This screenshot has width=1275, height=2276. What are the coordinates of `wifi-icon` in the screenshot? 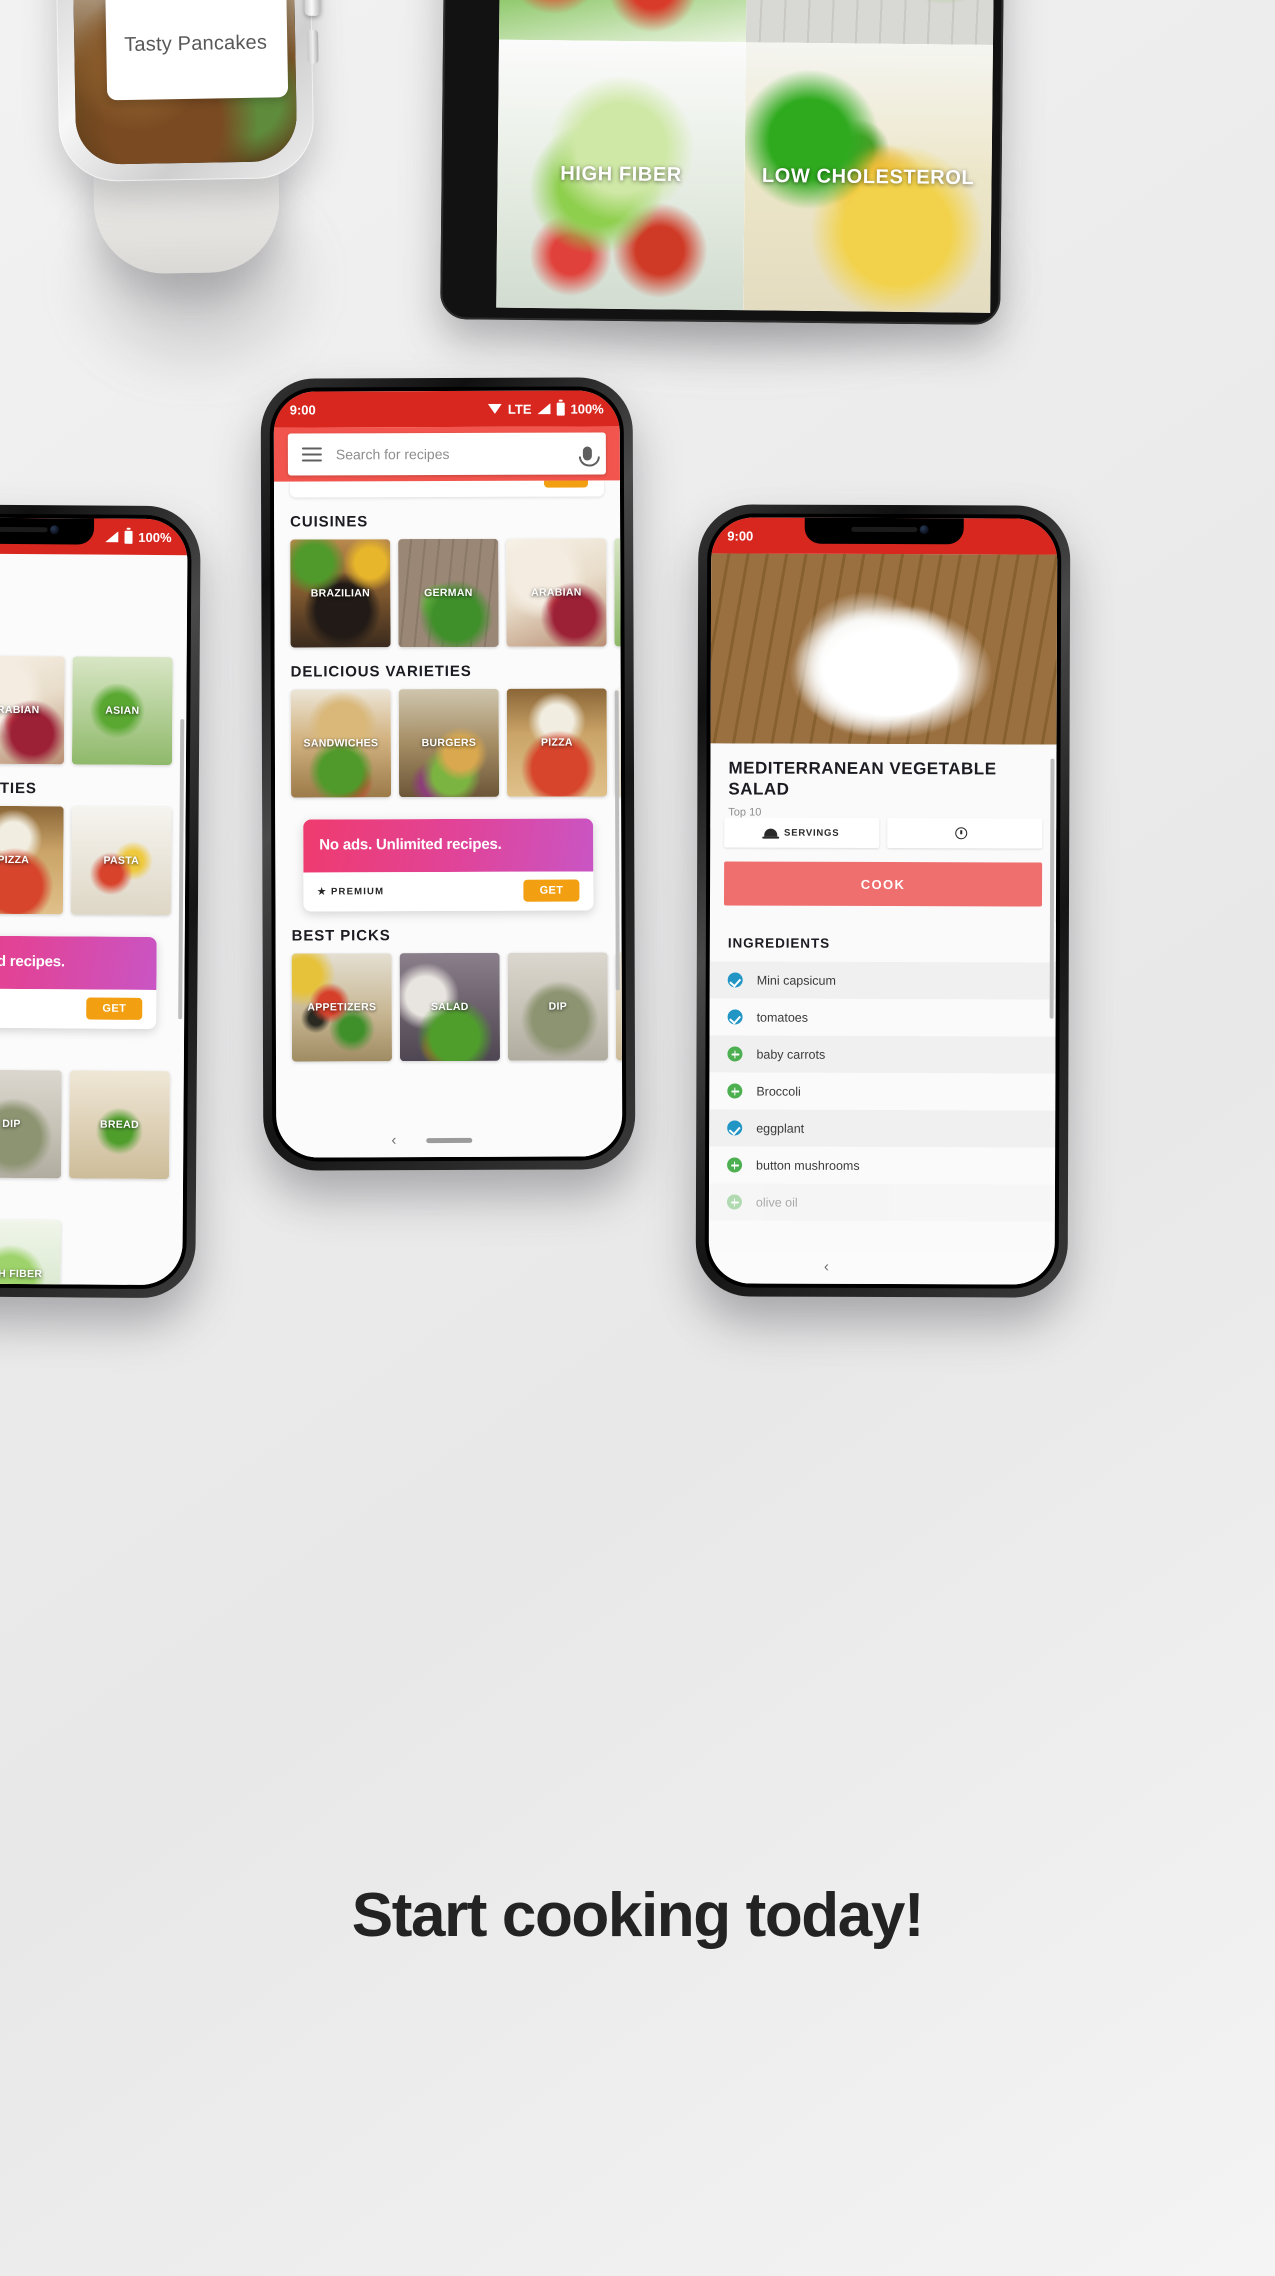 It's located at (495, 409).